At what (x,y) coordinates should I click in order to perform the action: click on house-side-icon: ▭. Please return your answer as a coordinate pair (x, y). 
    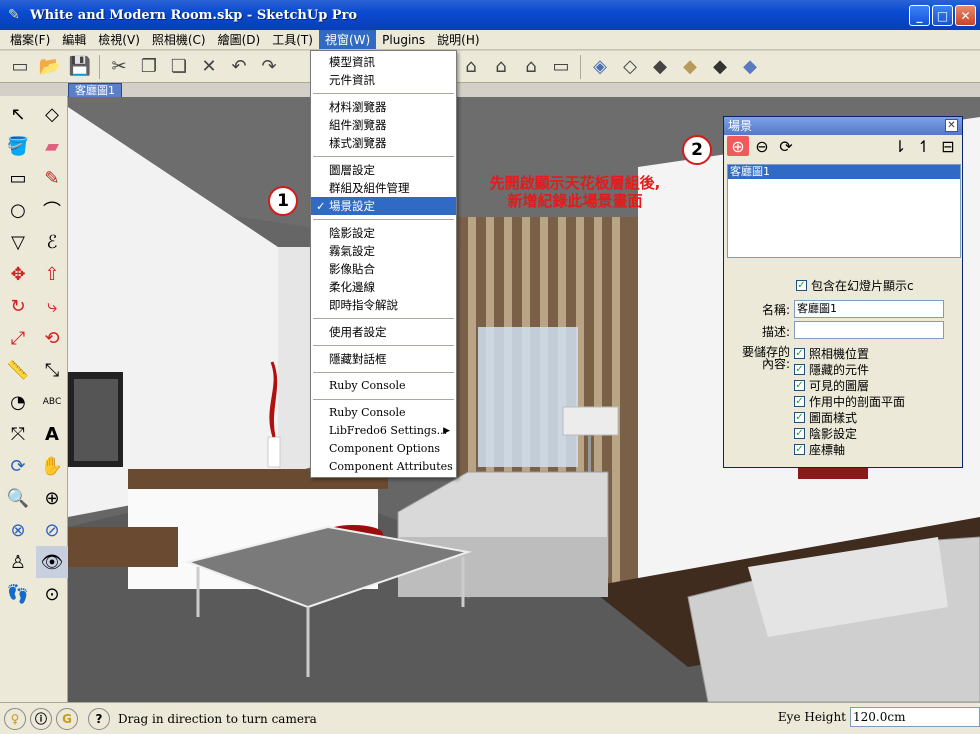
    Looking at the image, I should click on (561, 67).